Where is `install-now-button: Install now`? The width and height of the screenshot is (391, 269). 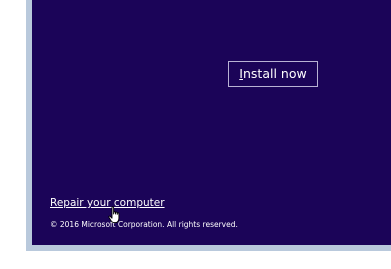
install-now-button: Install now is located at coordinates (273, 74).